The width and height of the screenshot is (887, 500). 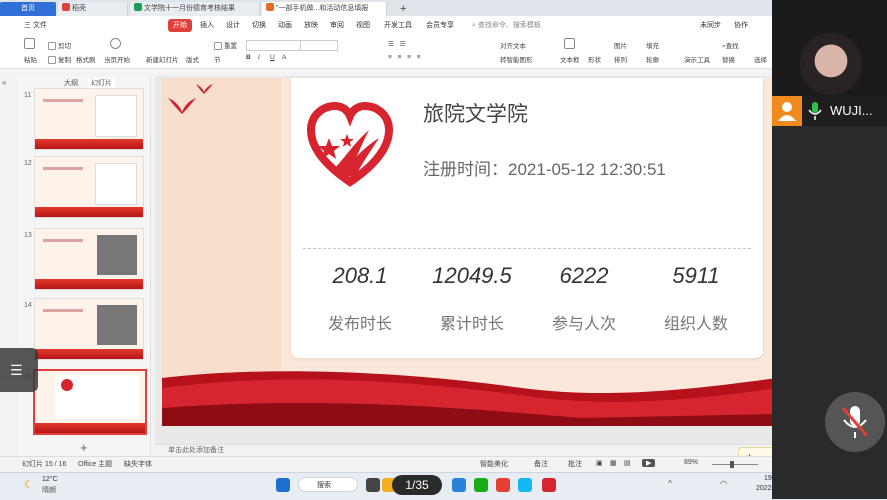 I want to click on start-icon, so click(x=283, y=485).